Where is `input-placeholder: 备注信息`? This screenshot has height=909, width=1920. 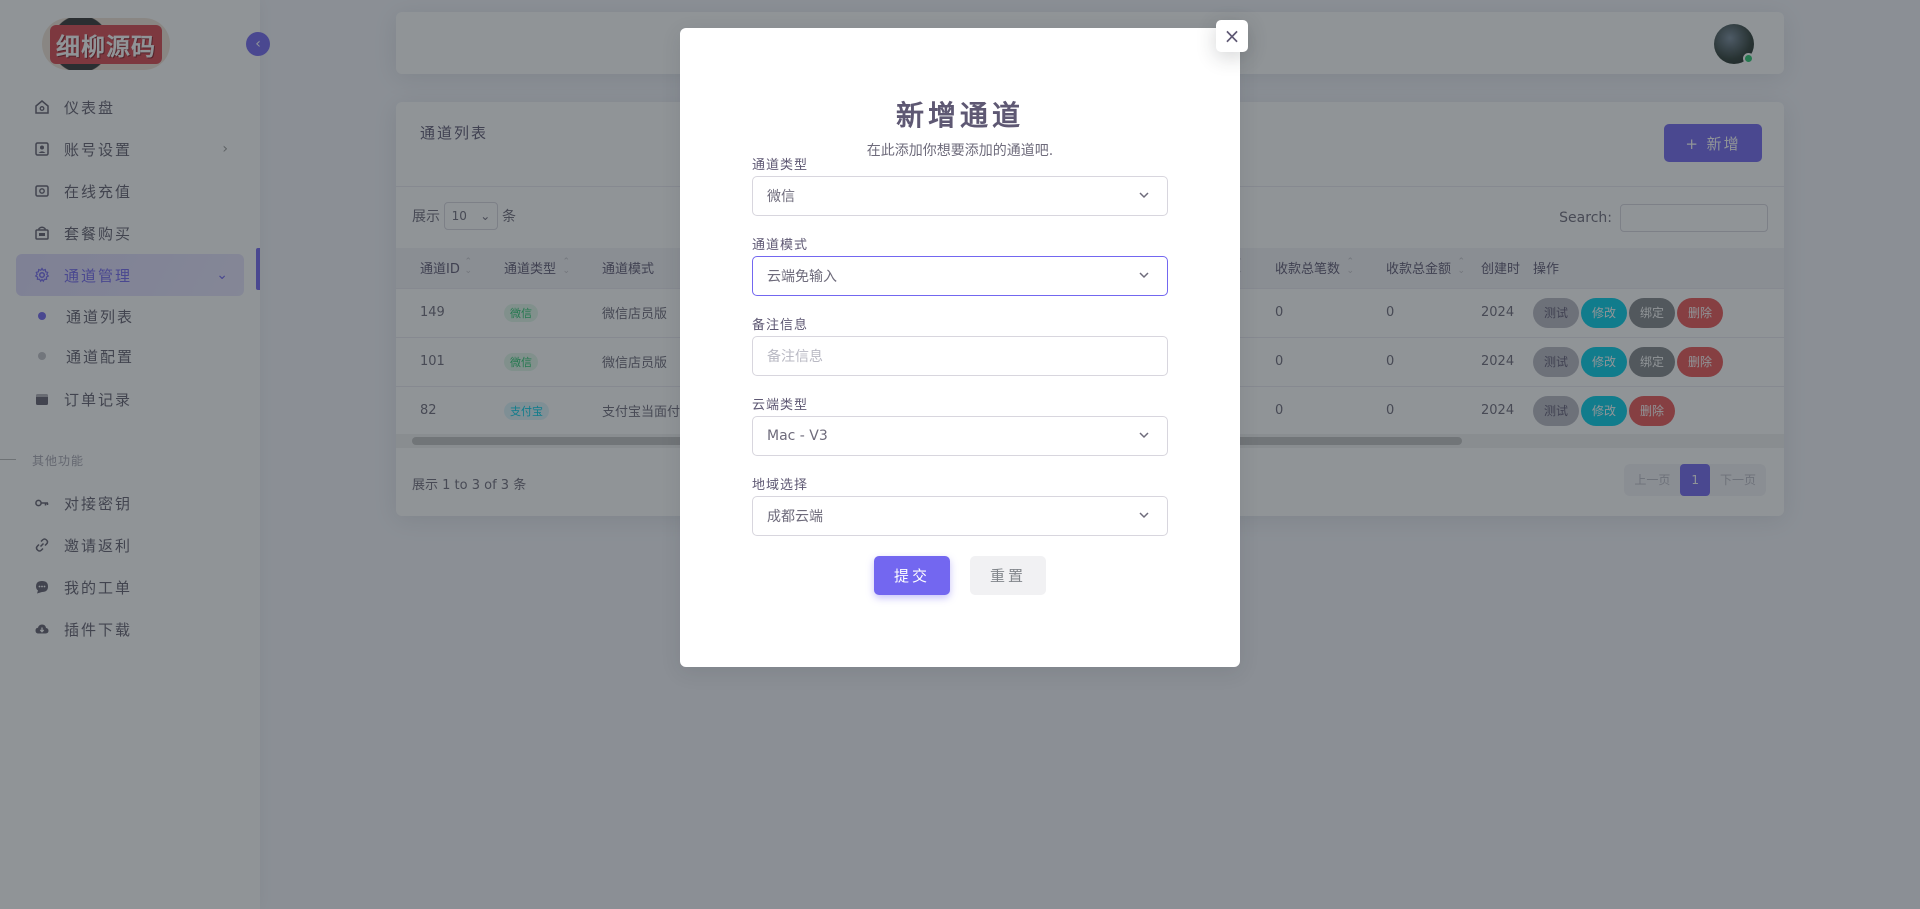 input-placeholder: 备注信息 is located at coordinates (795, 357).